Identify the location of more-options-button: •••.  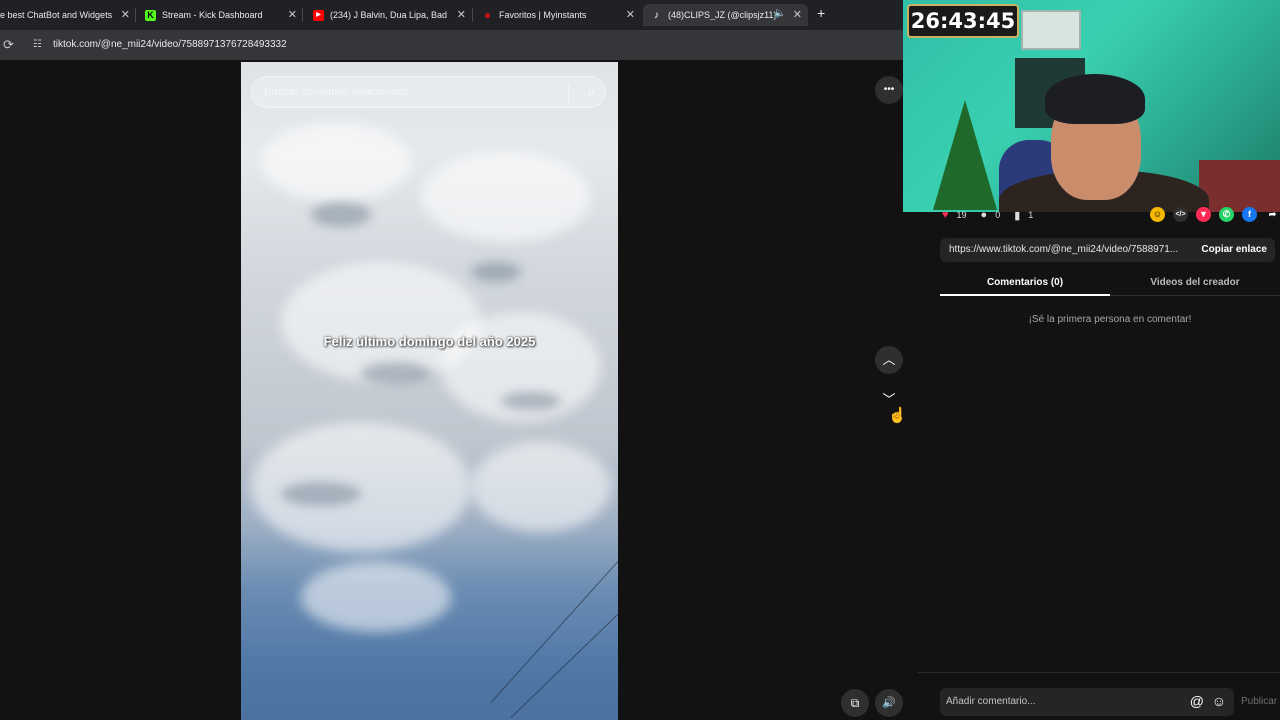
(889, 90).